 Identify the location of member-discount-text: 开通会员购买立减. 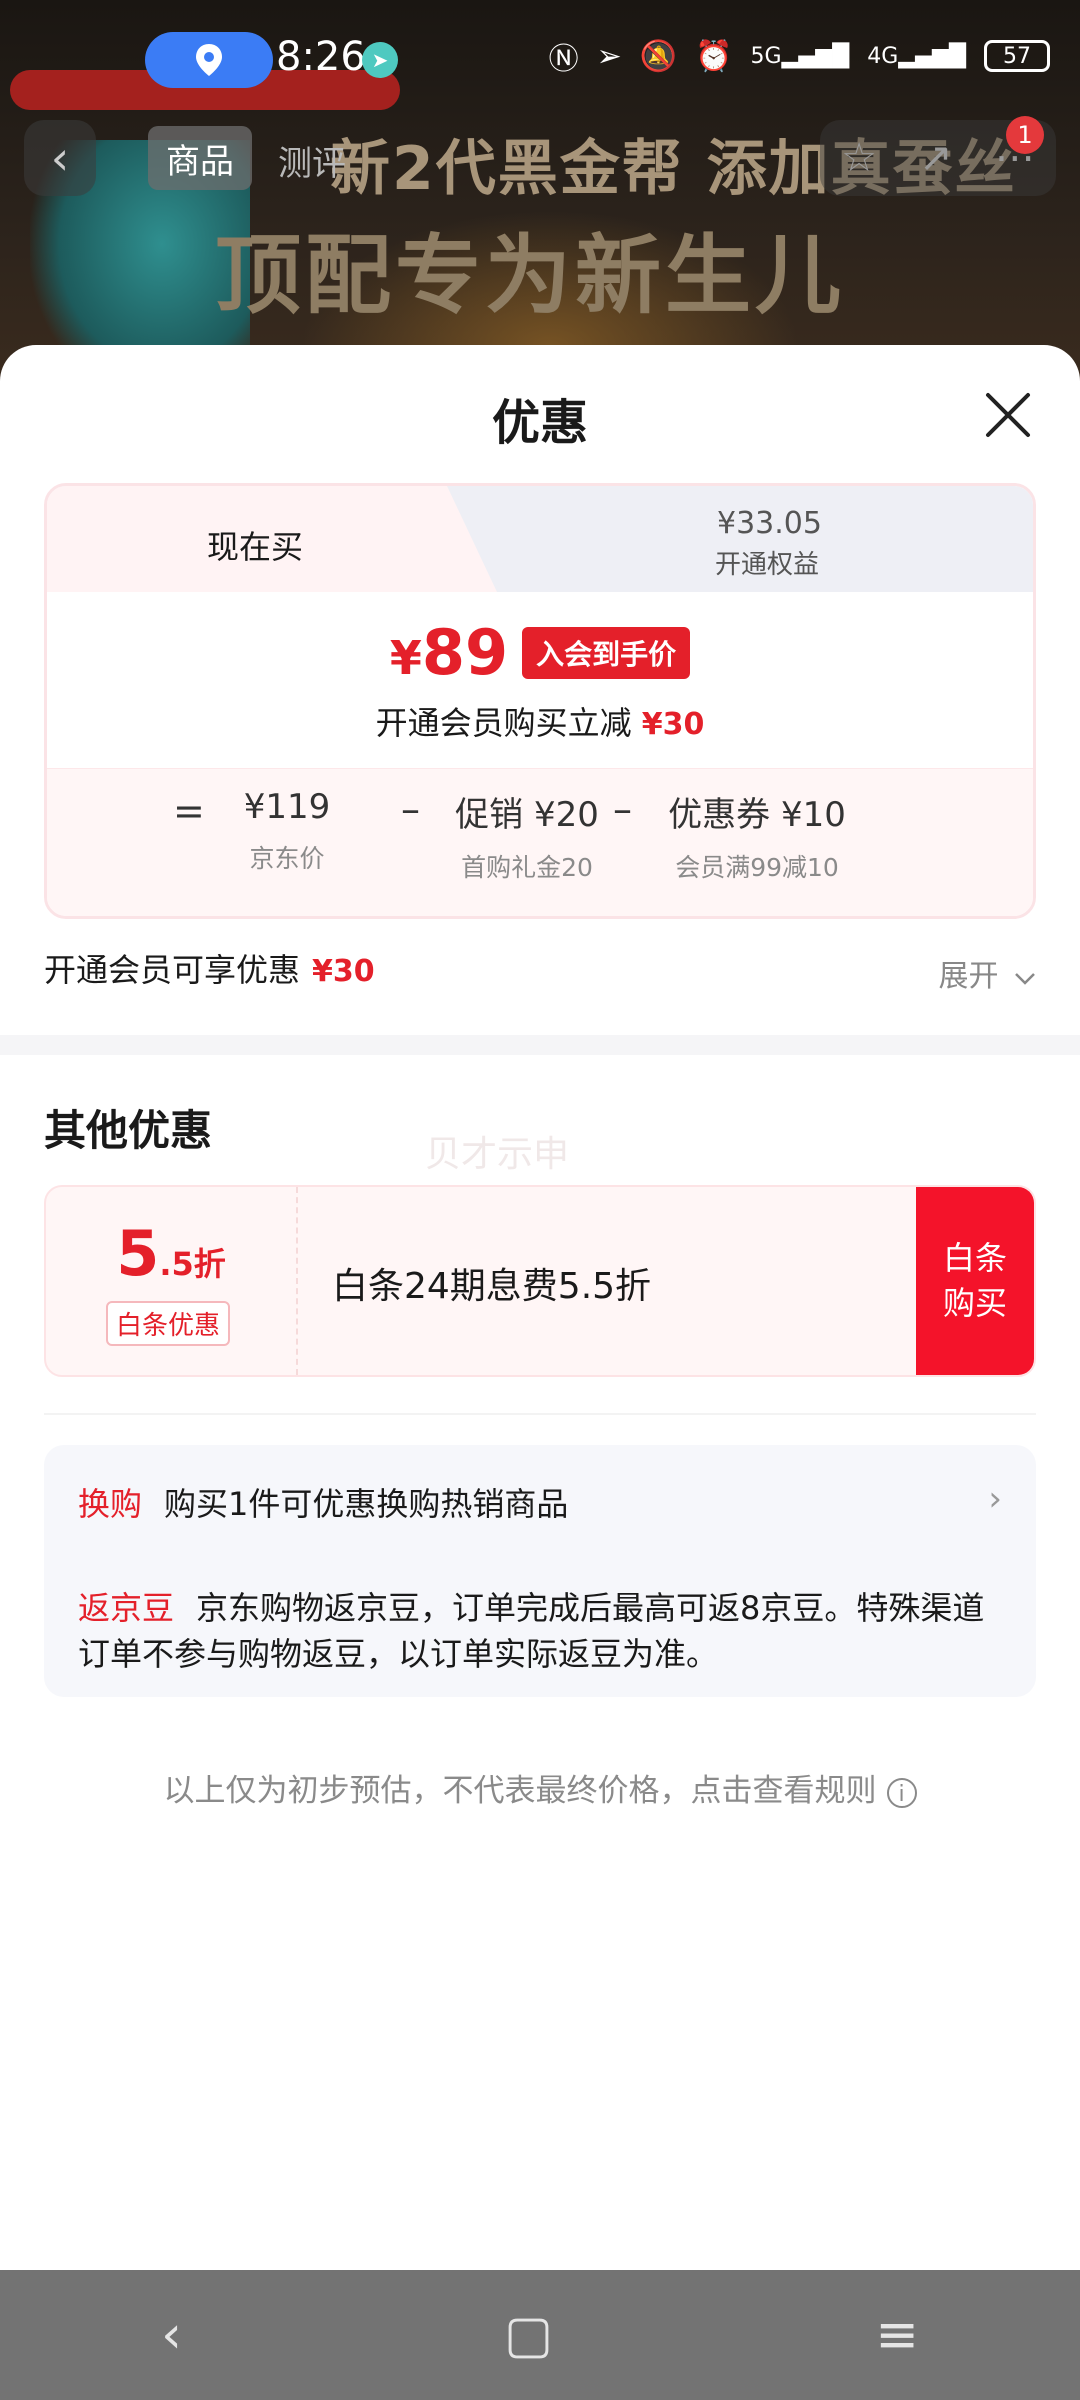
(503, 723).